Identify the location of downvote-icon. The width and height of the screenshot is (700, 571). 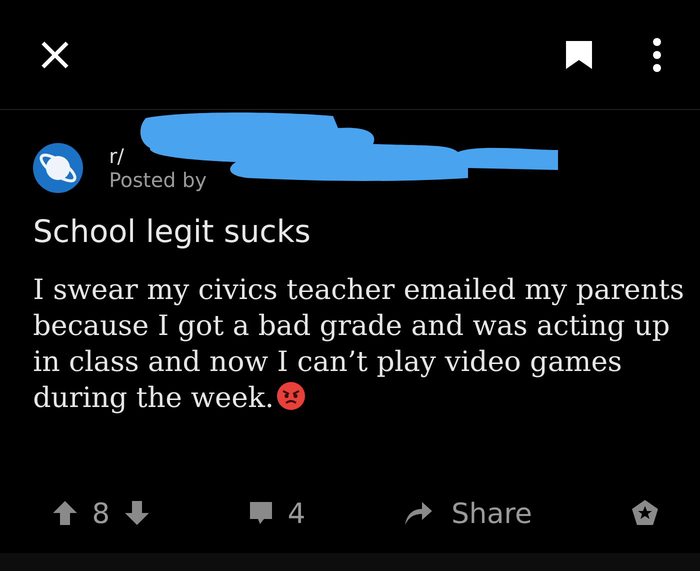
(137, 513).